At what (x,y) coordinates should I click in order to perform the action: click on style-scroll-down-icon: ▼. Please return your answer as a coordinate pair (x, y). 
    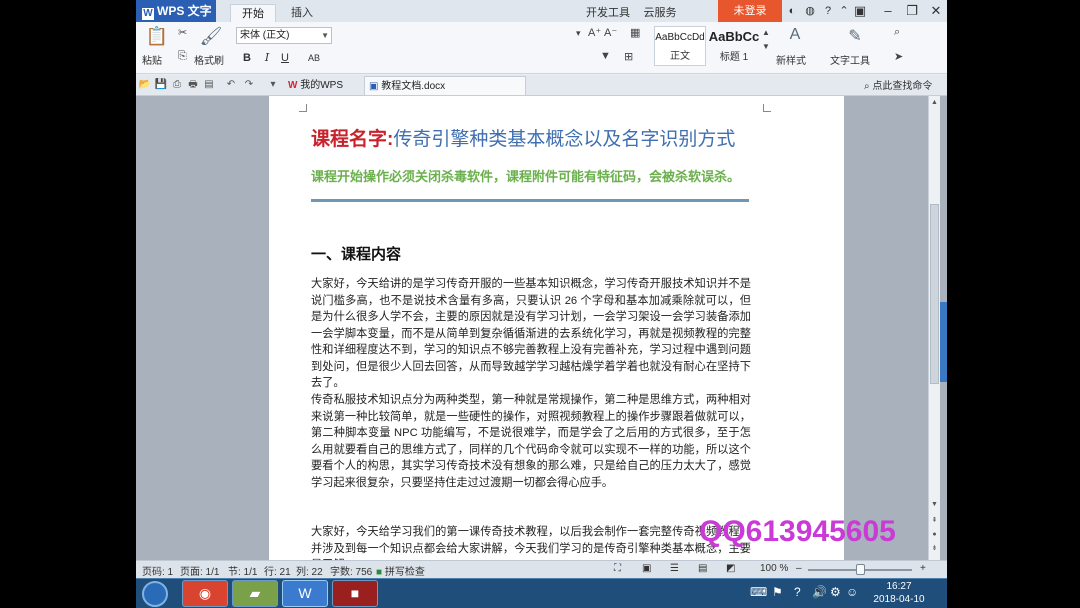
    Looking at the image, I should click on (766, 46).